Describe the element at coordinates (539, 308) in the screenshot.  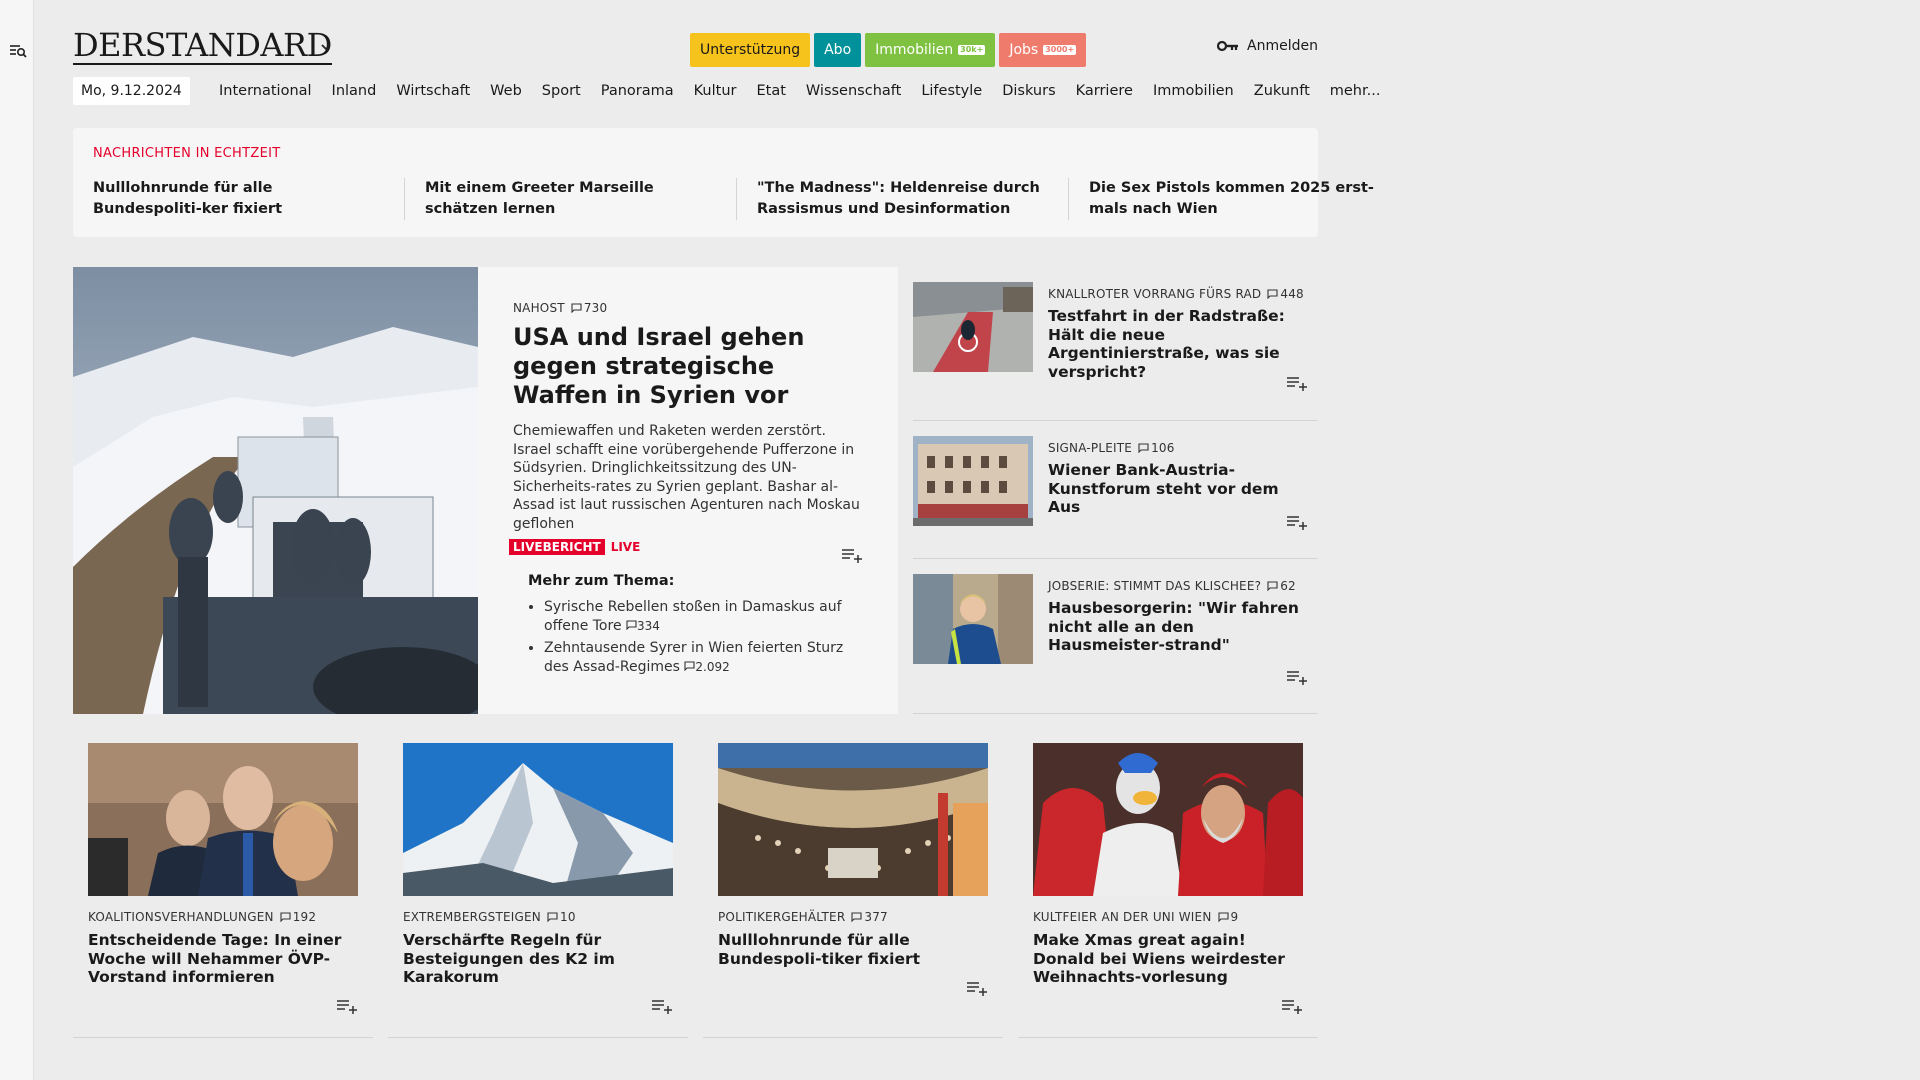
I see `hero-kicker-label: NAHOST` at that location.